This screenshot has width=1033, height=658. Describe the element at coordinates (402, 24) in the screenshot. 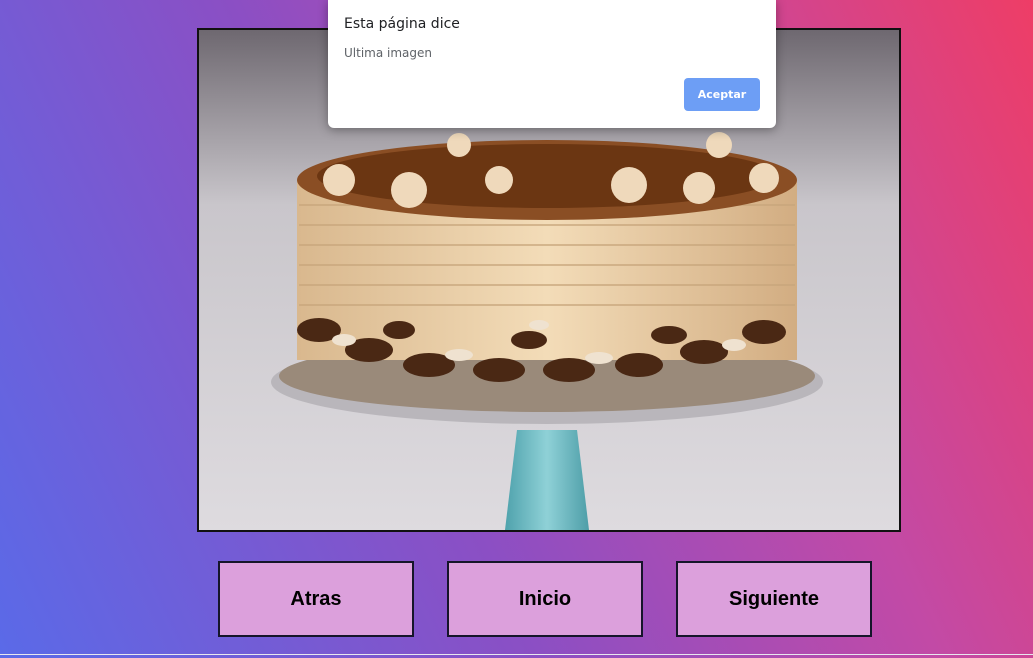

I see `alert-title: Esta página dice` at that location.